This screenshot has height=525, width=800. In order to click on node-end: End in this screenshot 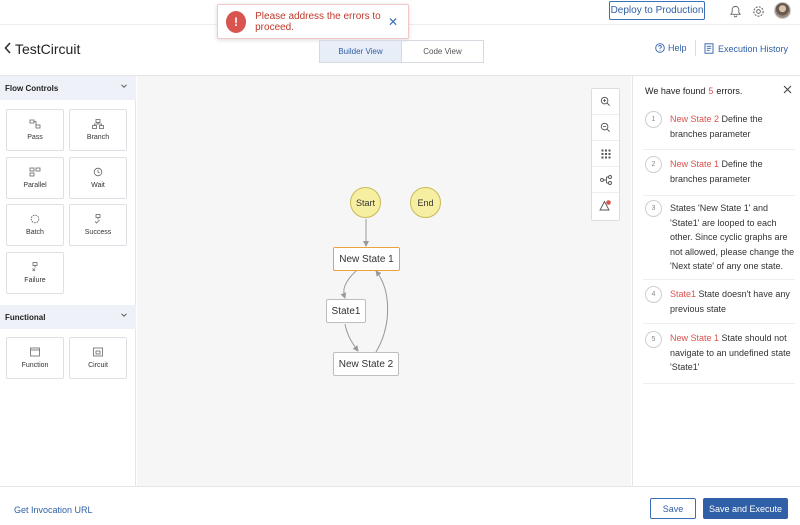, I will do `click(425, 202)`.